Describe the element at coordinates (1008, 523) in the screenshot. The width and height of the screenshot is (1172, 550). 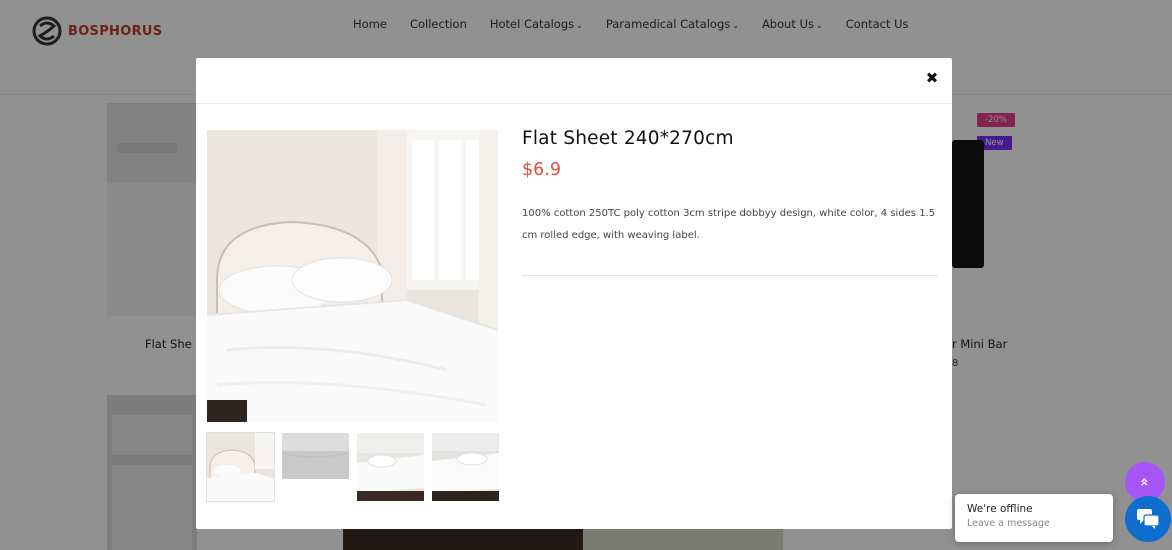
I see `chat-subtitle: Leave a message` at that location.